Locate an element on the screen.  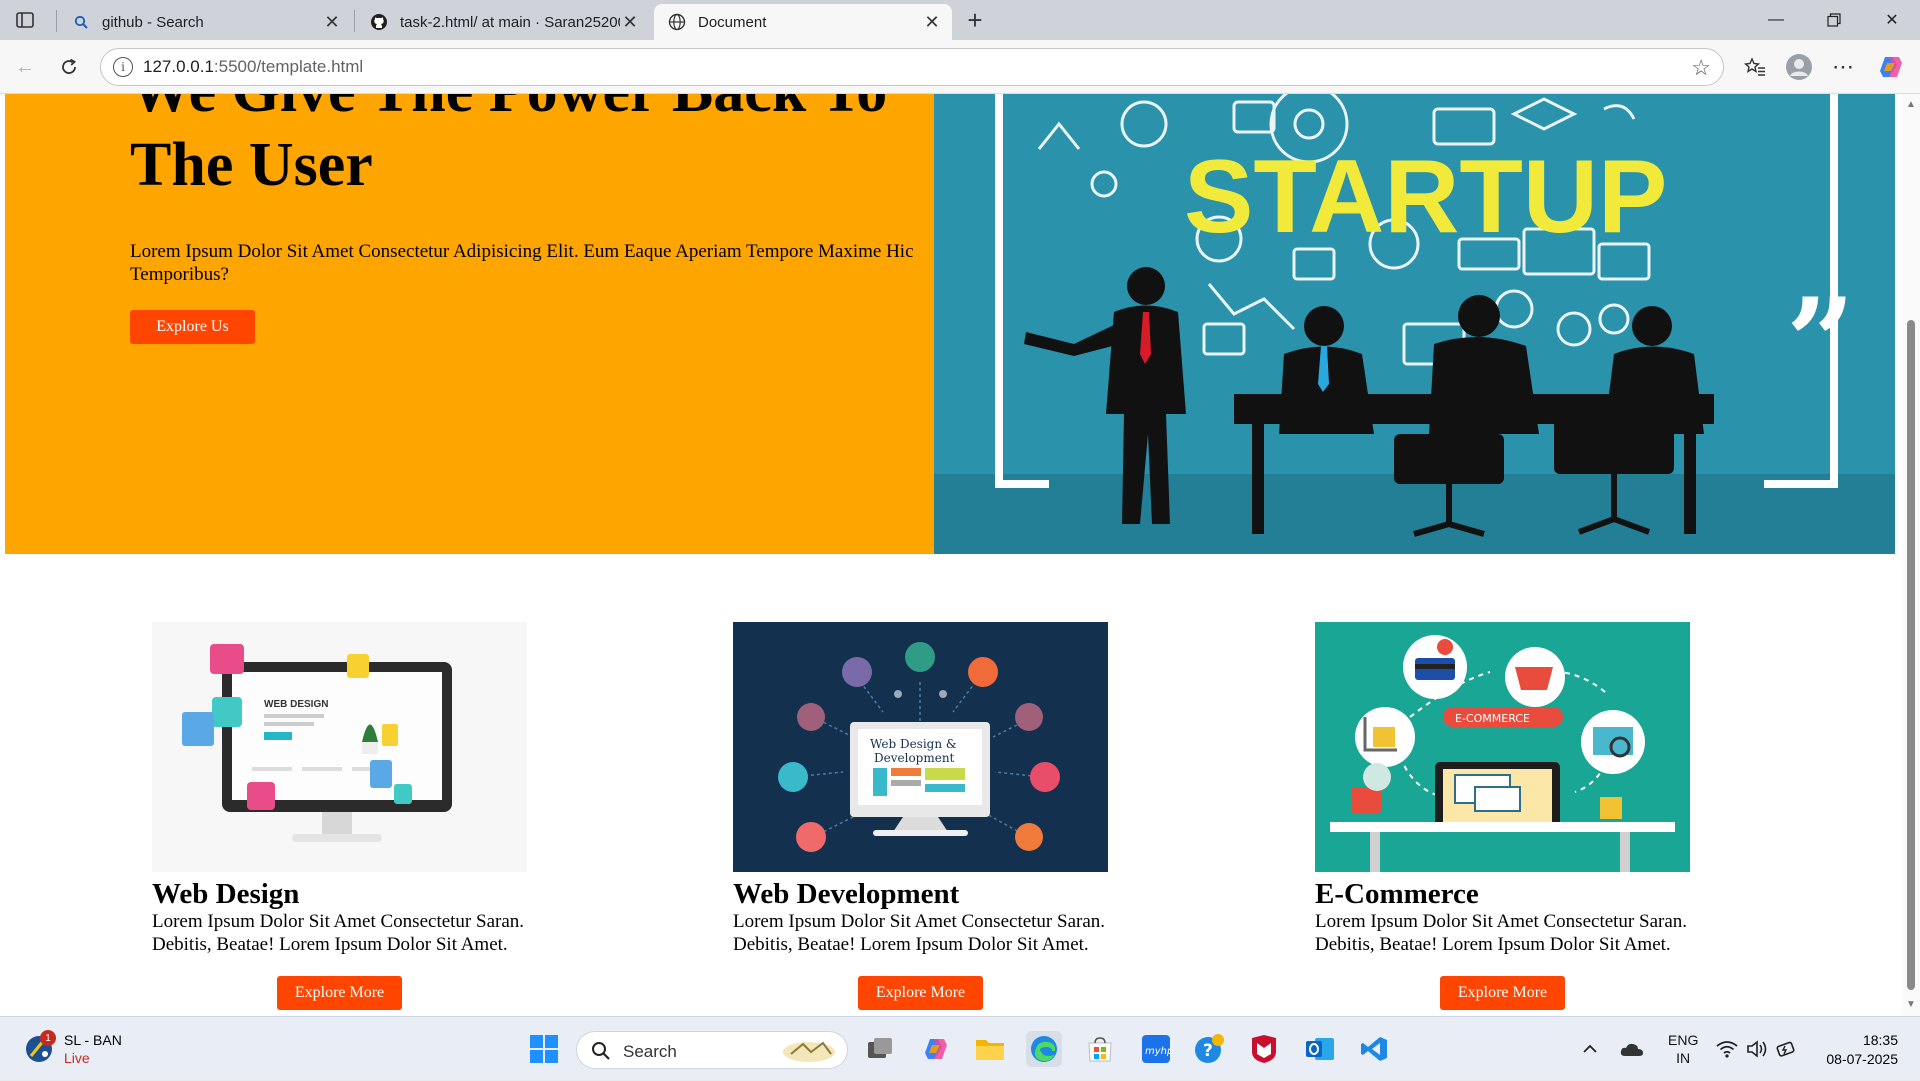
github-icon is located at coordinates (379, 22).